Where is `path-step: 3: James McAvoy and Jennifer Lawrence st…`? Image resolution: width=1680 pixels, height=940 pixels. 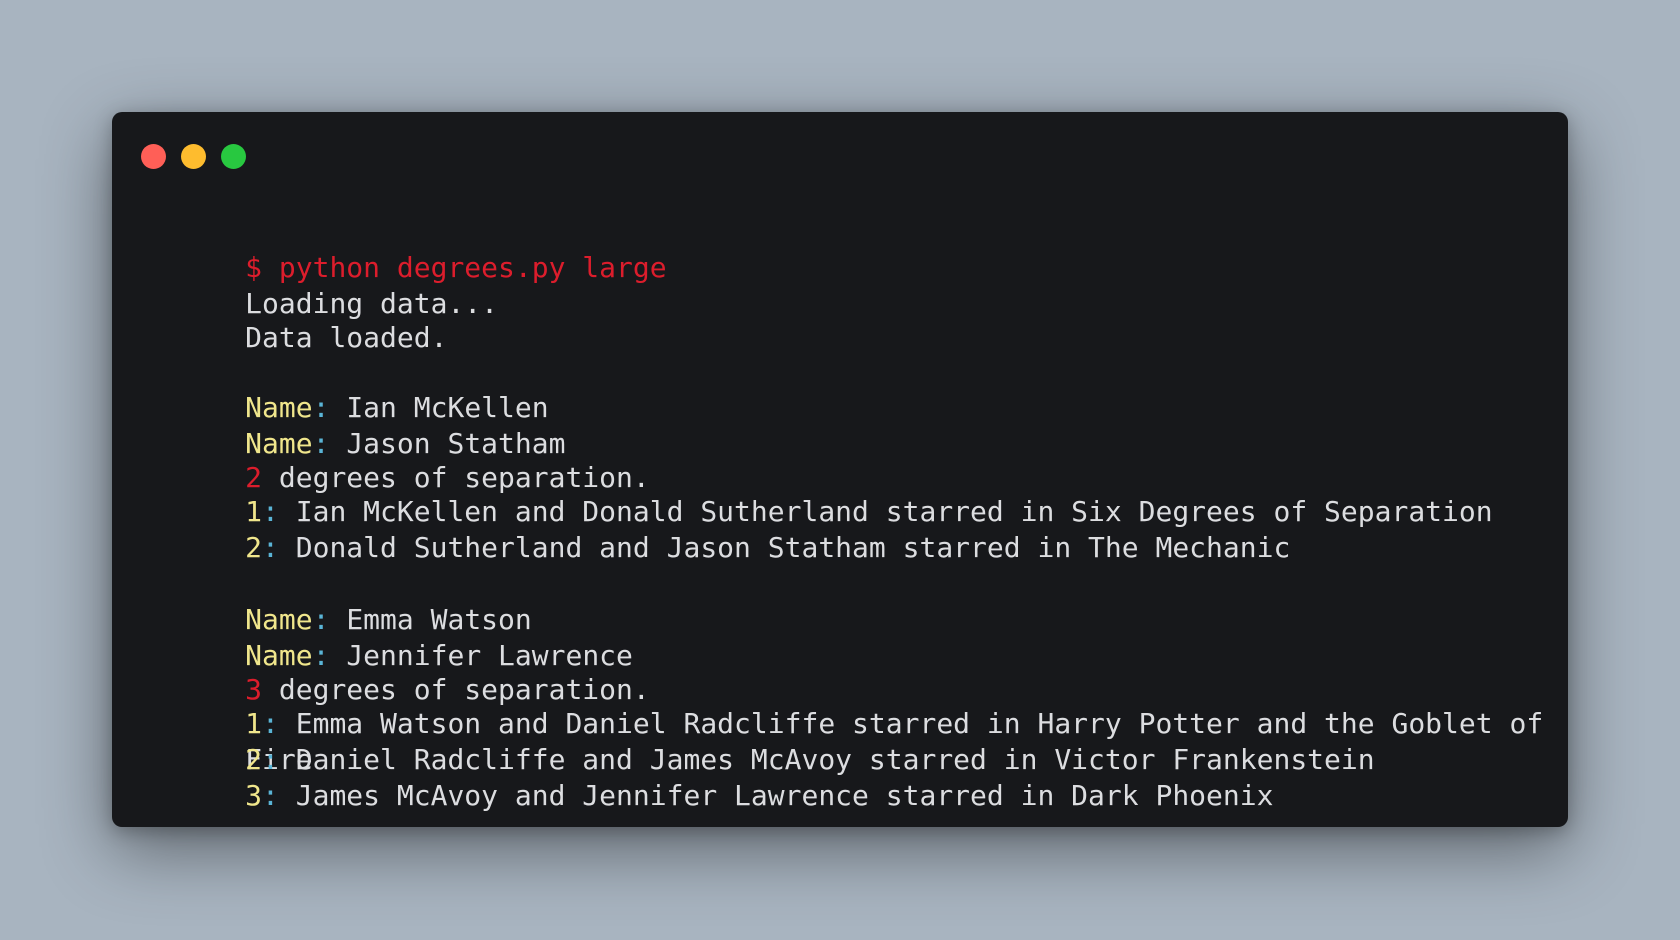
path-step: 3: James McAvoy and Jennifer Lawrence st… is located at coordinates (708, 777).